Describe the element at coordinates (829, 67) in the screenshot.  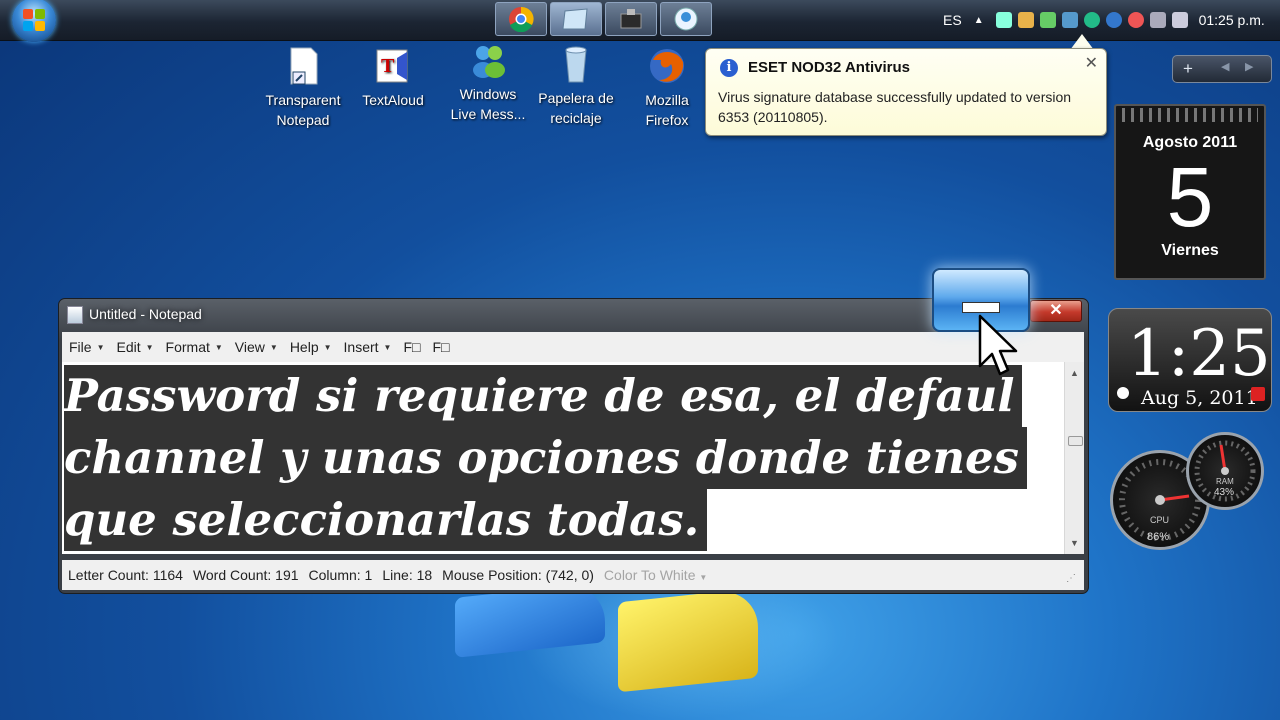
I see `notification-title: ESET NOD32 Antivirus` at that location.